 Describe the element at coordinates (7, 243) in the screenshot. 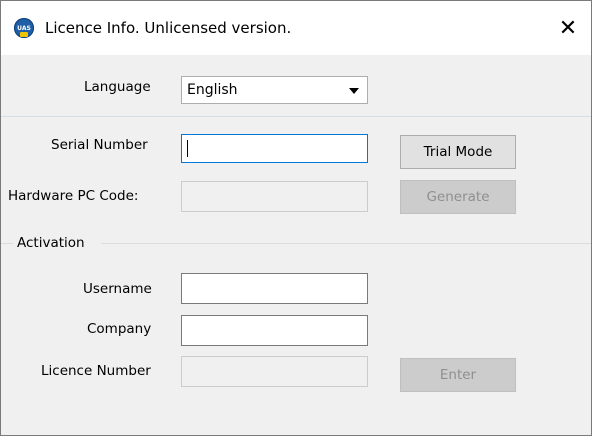

I see `activation-group-line-left` at that location.